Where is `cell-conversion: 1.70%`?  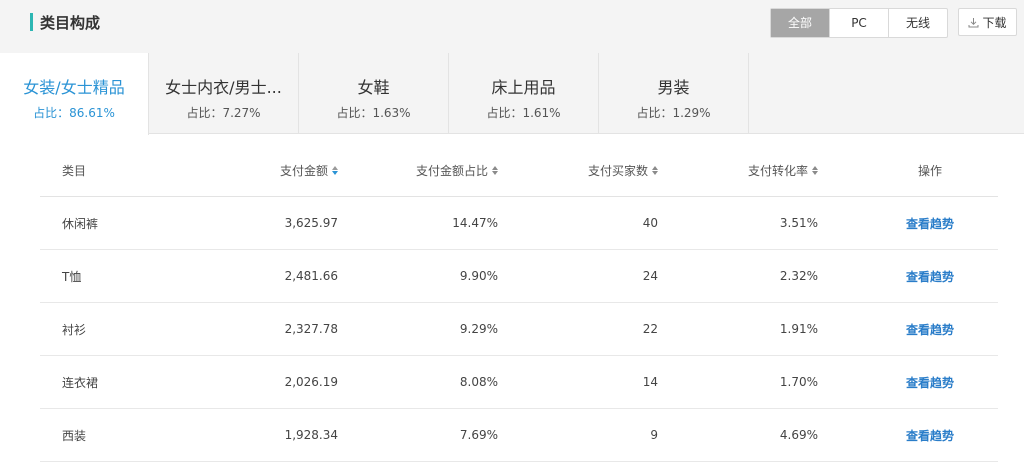
cell-conversion: 1.70% is located at coordinates (798, 382).